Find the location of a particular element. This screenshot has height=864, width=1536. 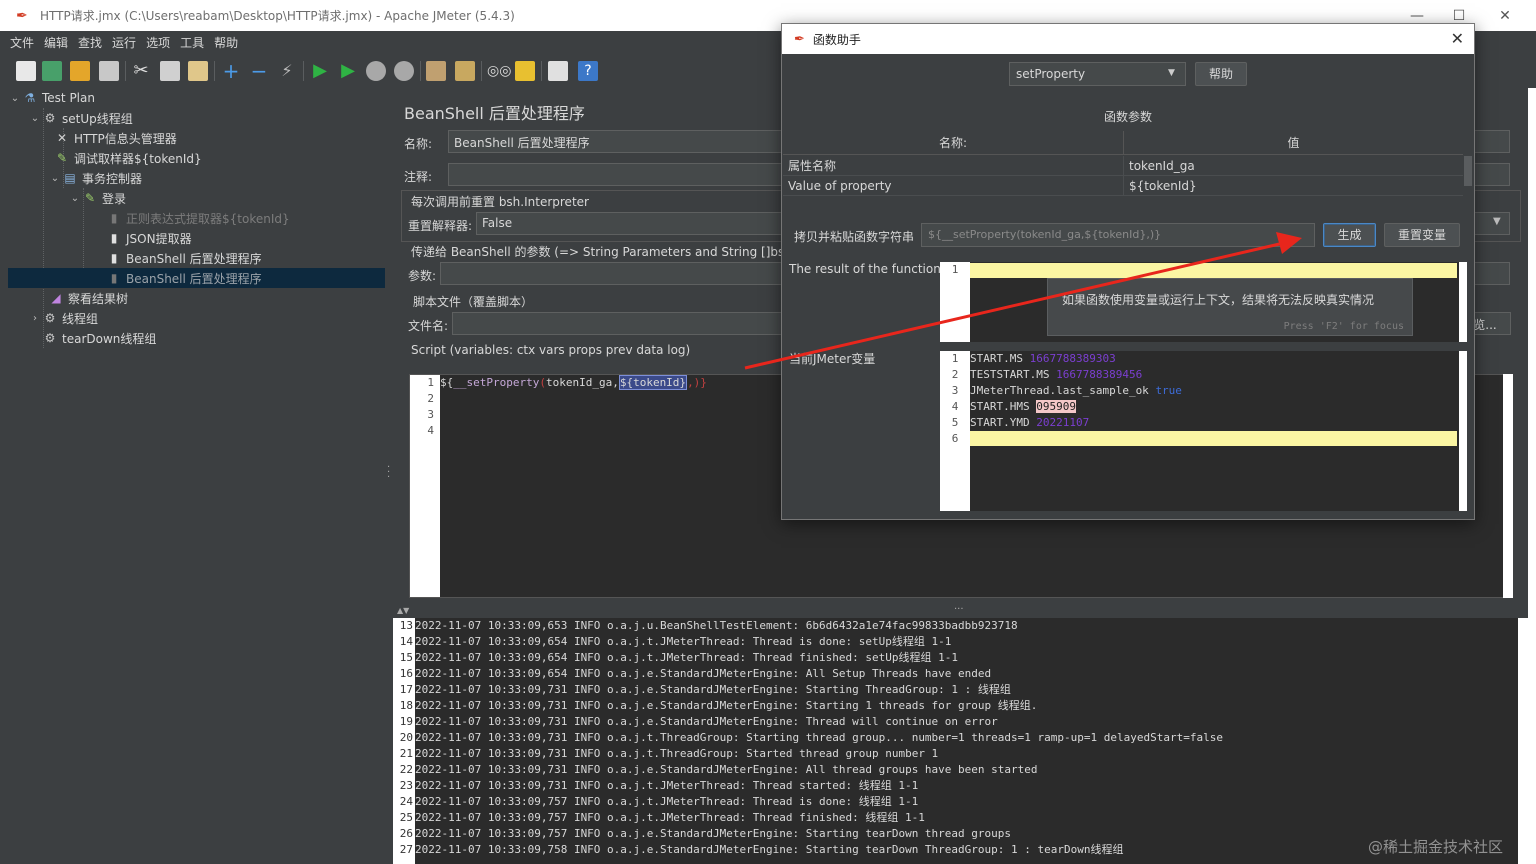

stop-icon is located at coordinates (376, 71).